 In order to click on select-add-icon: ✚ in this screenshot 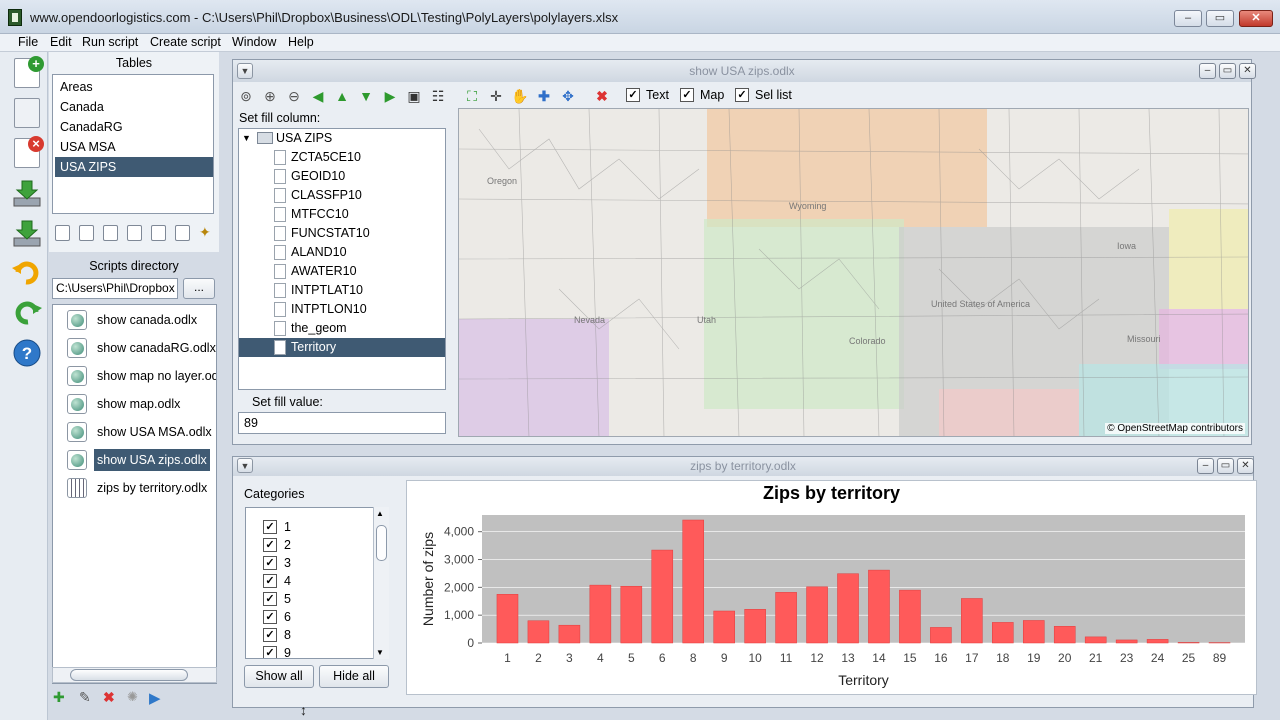, I will do `click(544, 96)`.